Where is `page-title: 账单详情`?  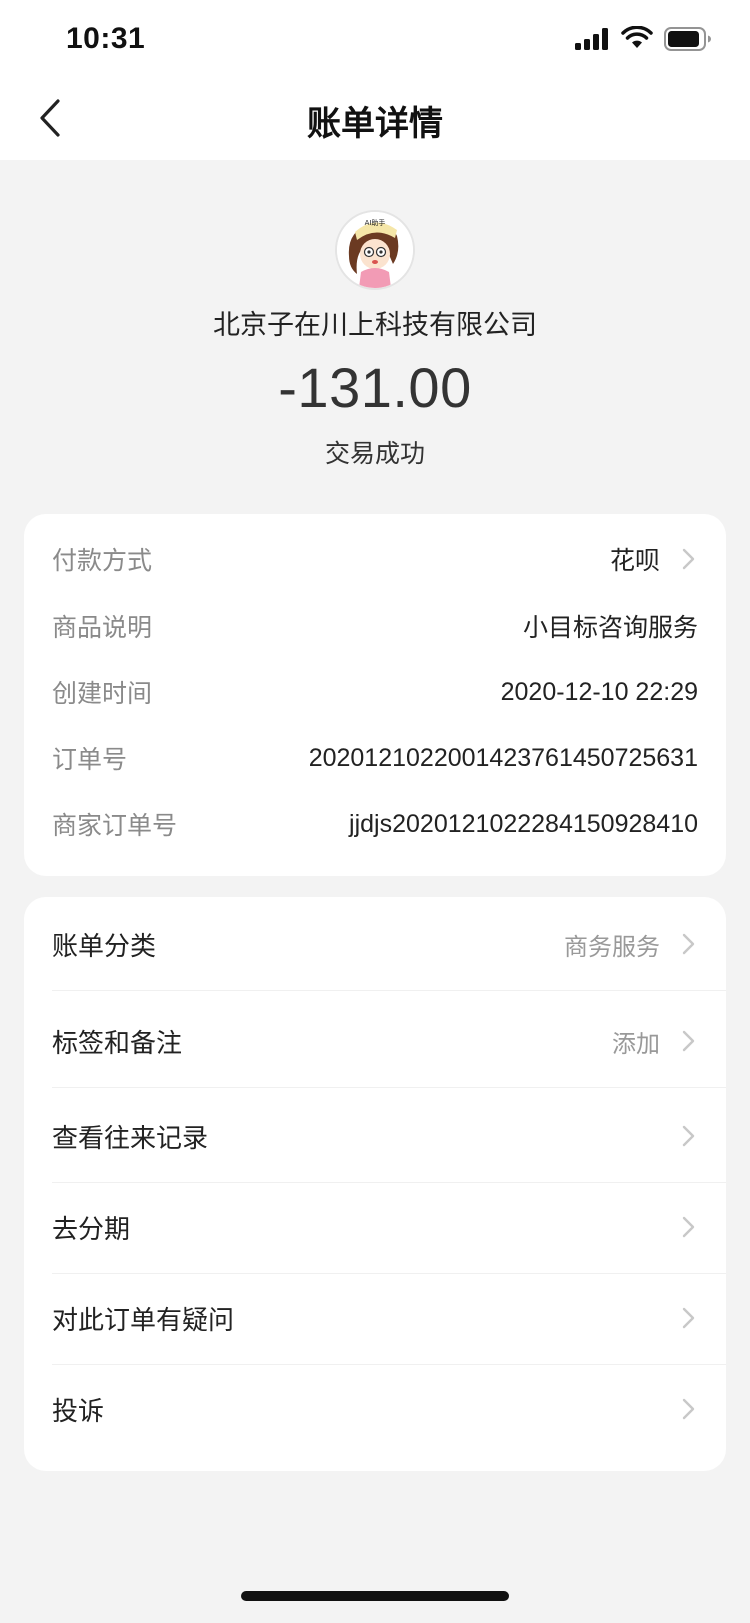 page-title: 账单详情 is located at coordinates (375, 124).